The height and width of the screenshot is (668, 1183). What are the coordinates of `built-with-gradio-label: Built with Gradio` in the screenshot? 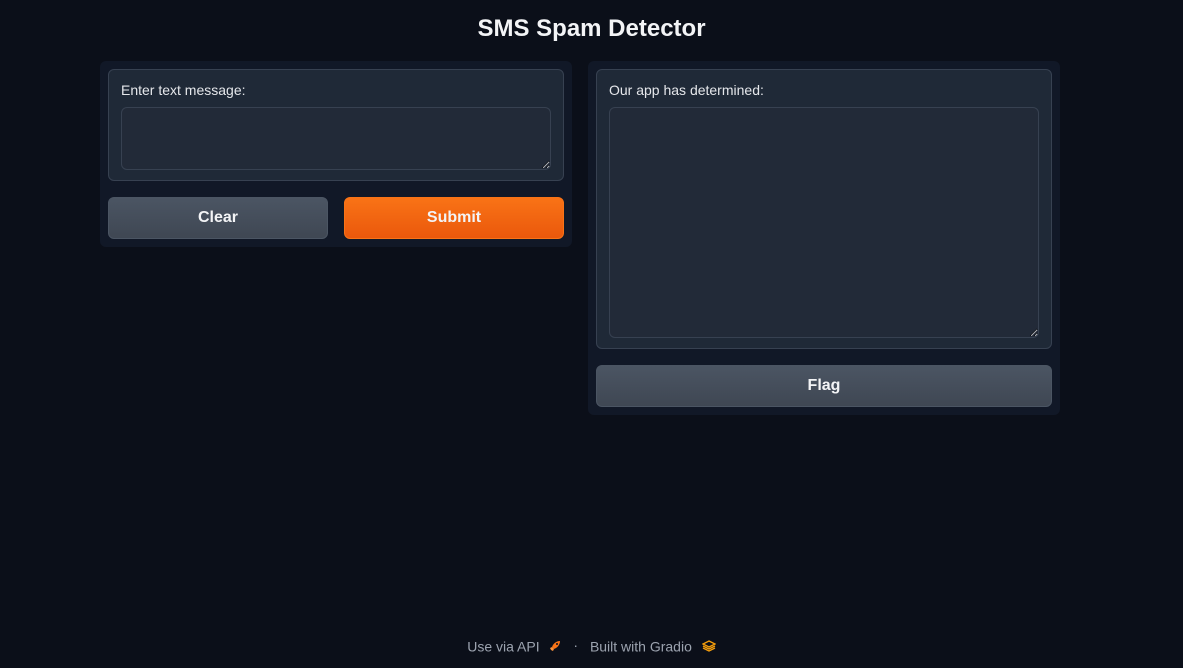 It's located at (640, 645).